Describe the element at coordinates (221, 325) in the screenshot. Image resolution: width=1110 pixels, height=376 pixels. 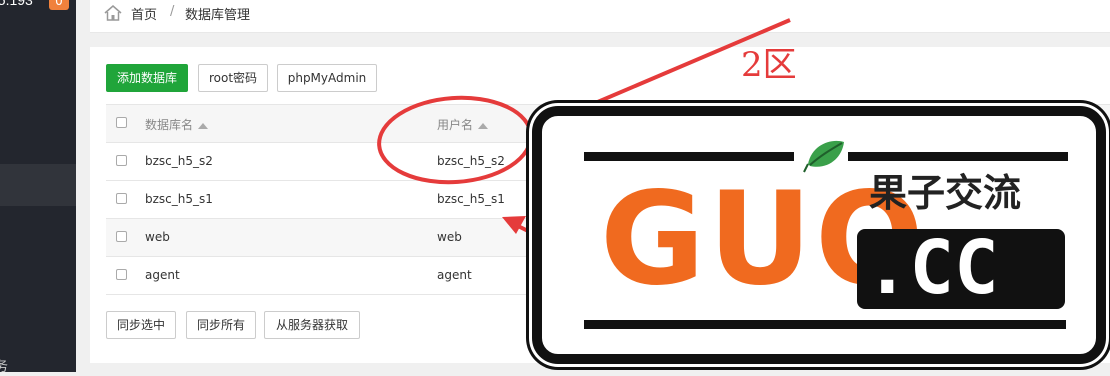
I see `sync-all-button: 同步所有` at that location.